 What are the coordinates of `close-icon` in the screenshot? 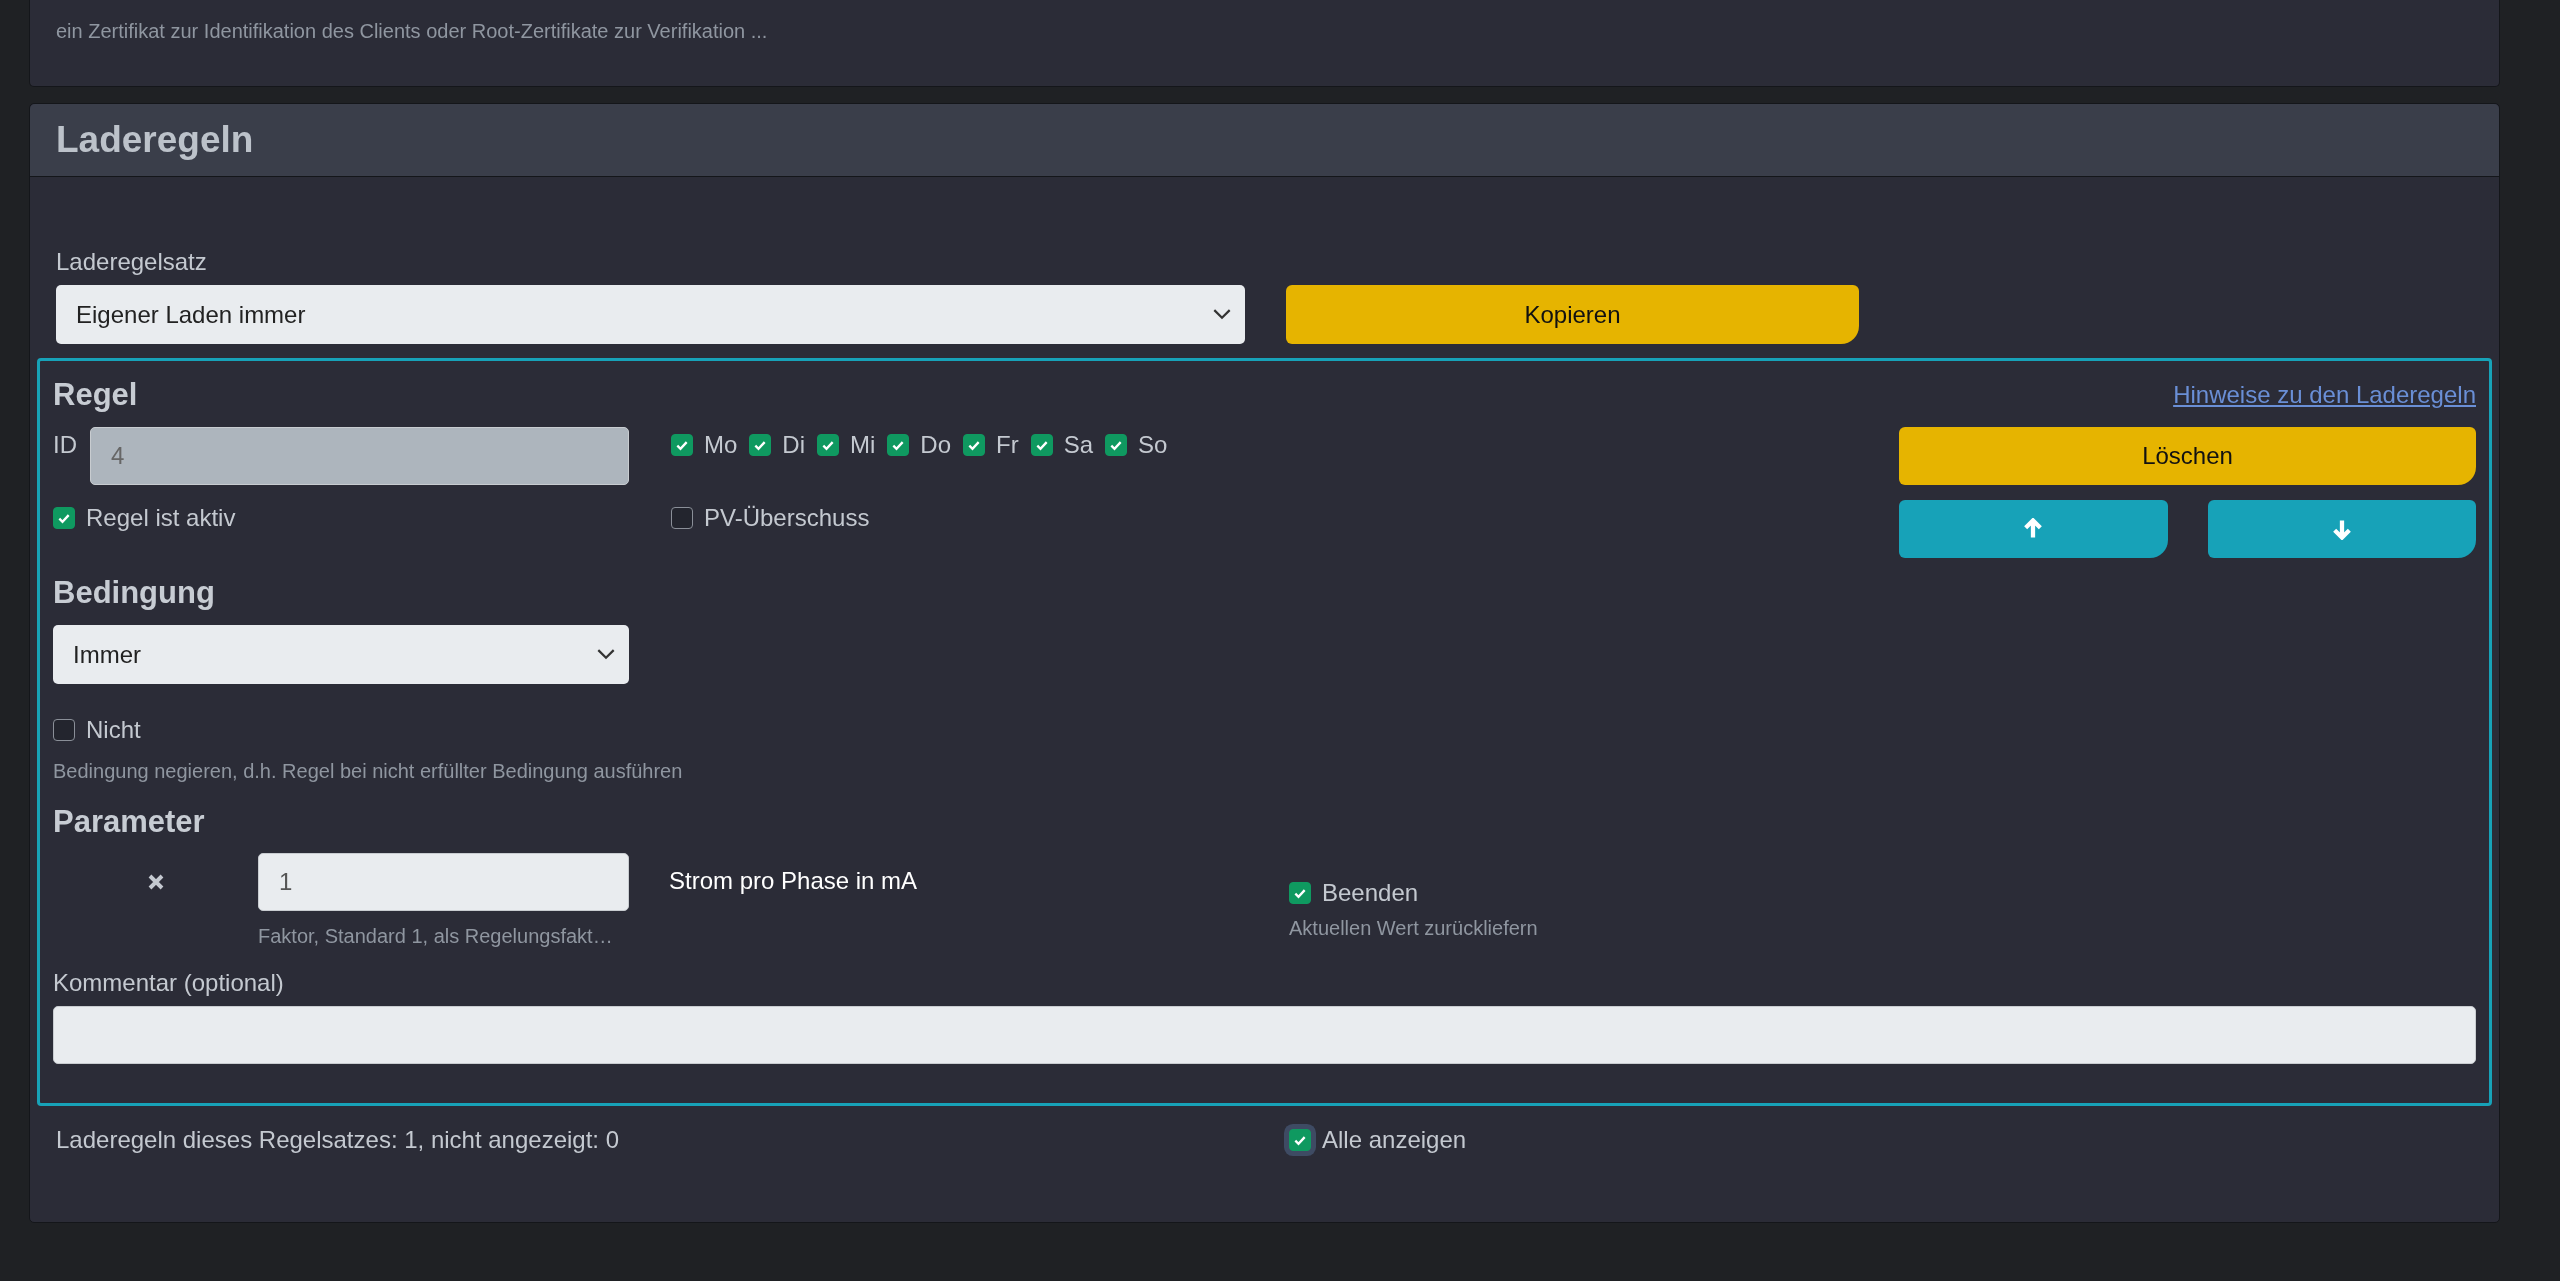 It's located at (155, 882).